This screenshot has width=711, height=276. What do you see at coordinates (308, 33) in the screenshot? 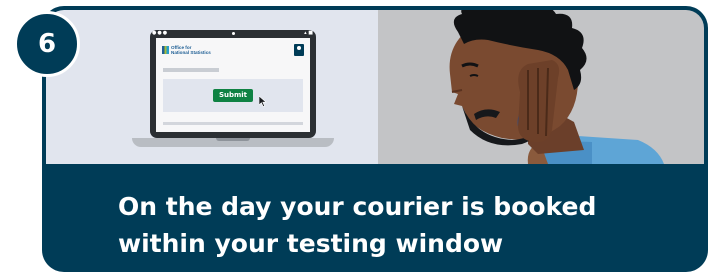
I see `browser-status-icons: ▴ ■` at bounding box center [308, 33].